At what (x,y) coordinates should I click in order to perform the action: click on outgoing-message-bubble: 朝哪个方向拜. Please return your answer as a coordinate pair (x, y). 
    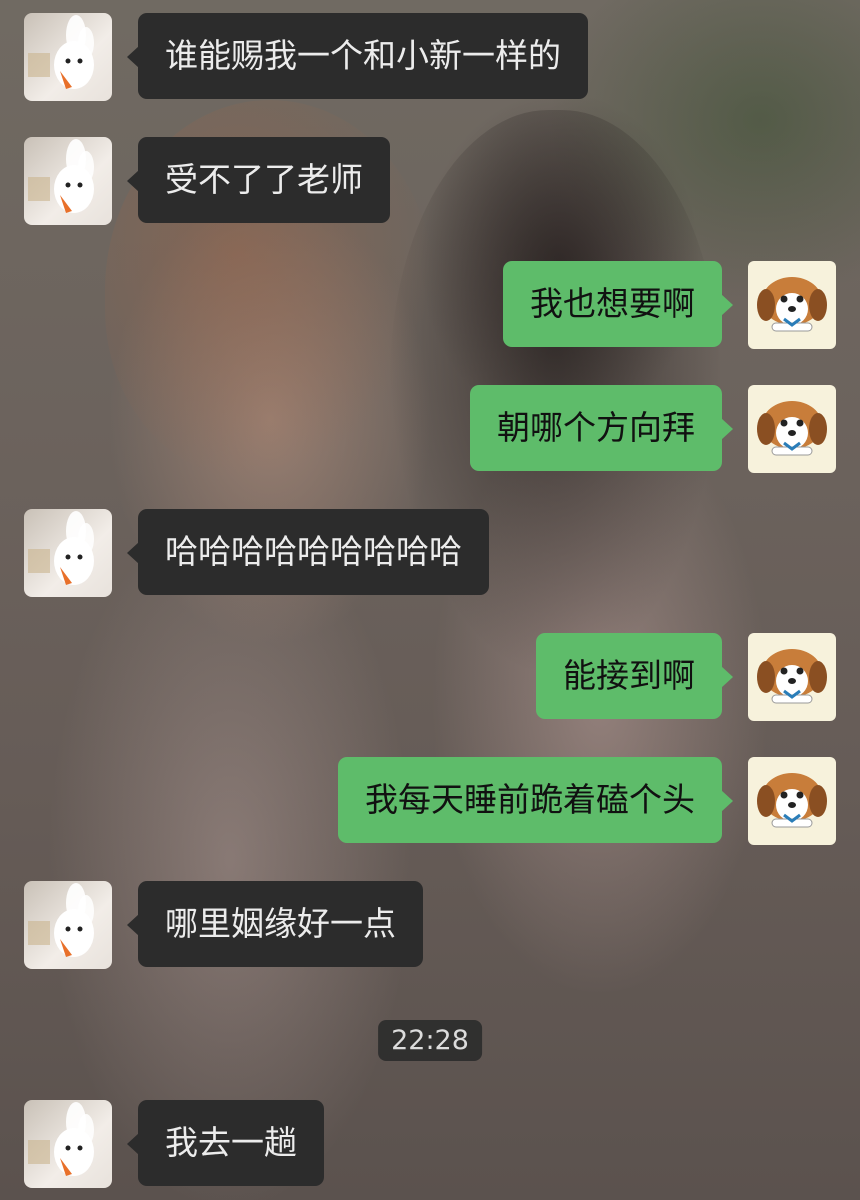
    Looking at the image, I should click on (601, 428).